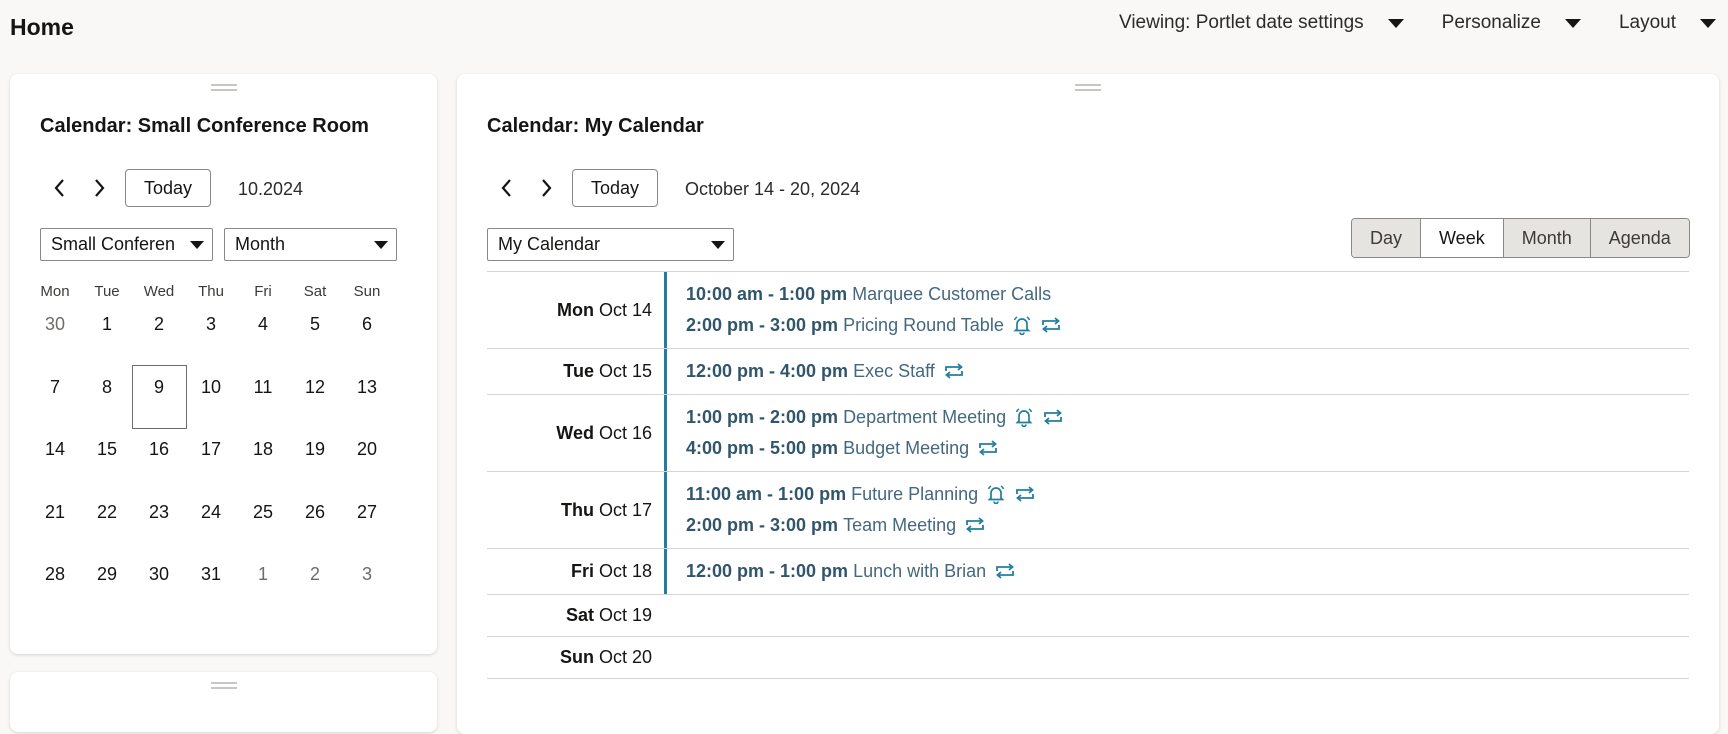  Describe the element at coordinates (546, 188) in the screenshot. I see `next-week-button` at that location.